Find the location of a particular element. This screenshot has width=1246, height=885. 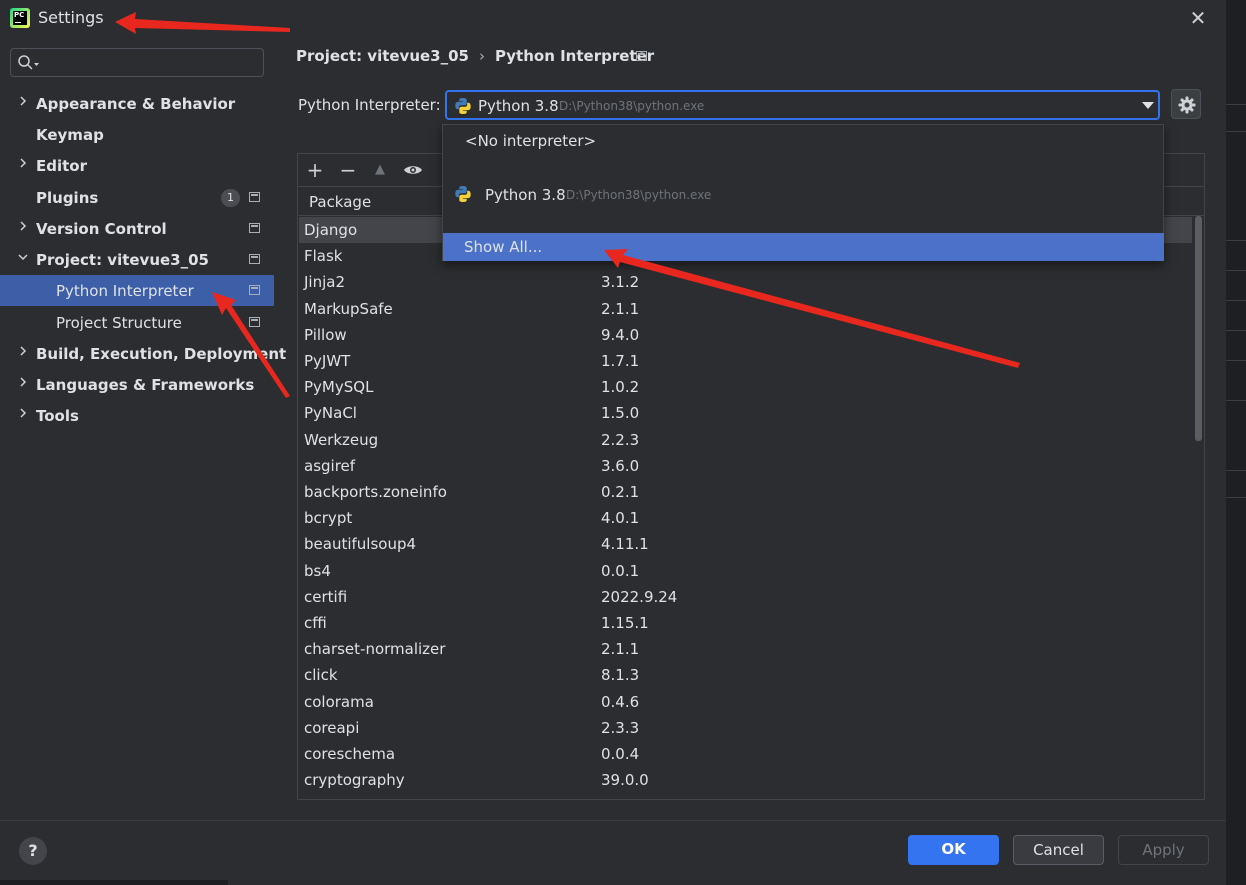

table-row: cryptography 39.0.0 is located at coordinates (745, 780).